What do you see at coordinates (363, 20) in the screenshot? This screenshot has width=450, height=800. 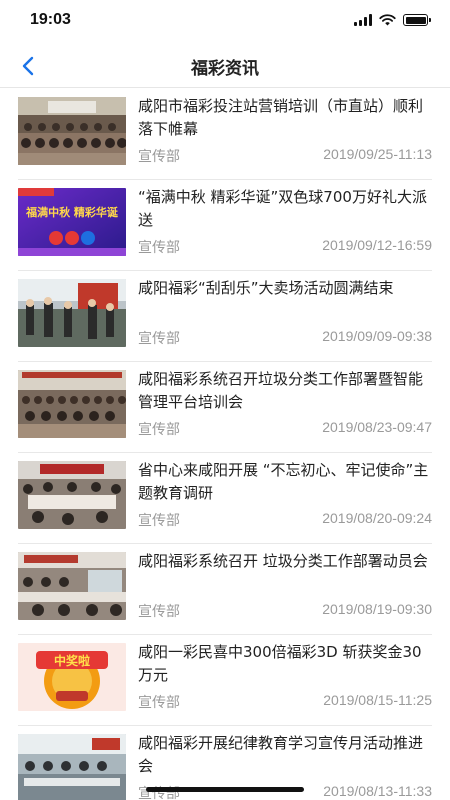 I see `cellular-signal-icon` at bounding box center [363, 20].